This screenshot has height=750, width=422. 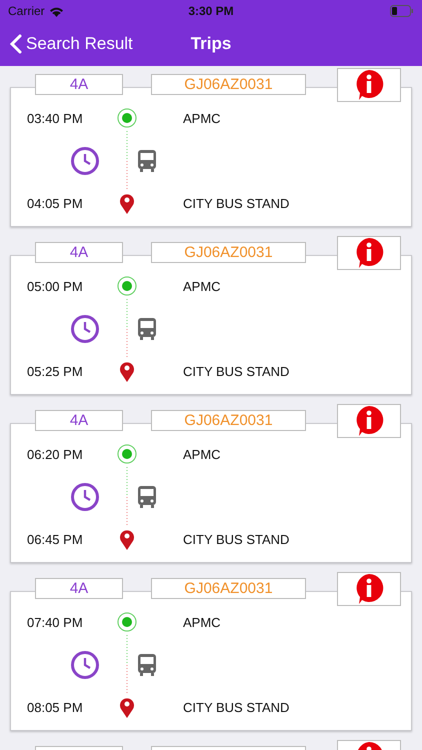 I want to click on arrival-time: 04:05 PM, so click(x=55, y=203).